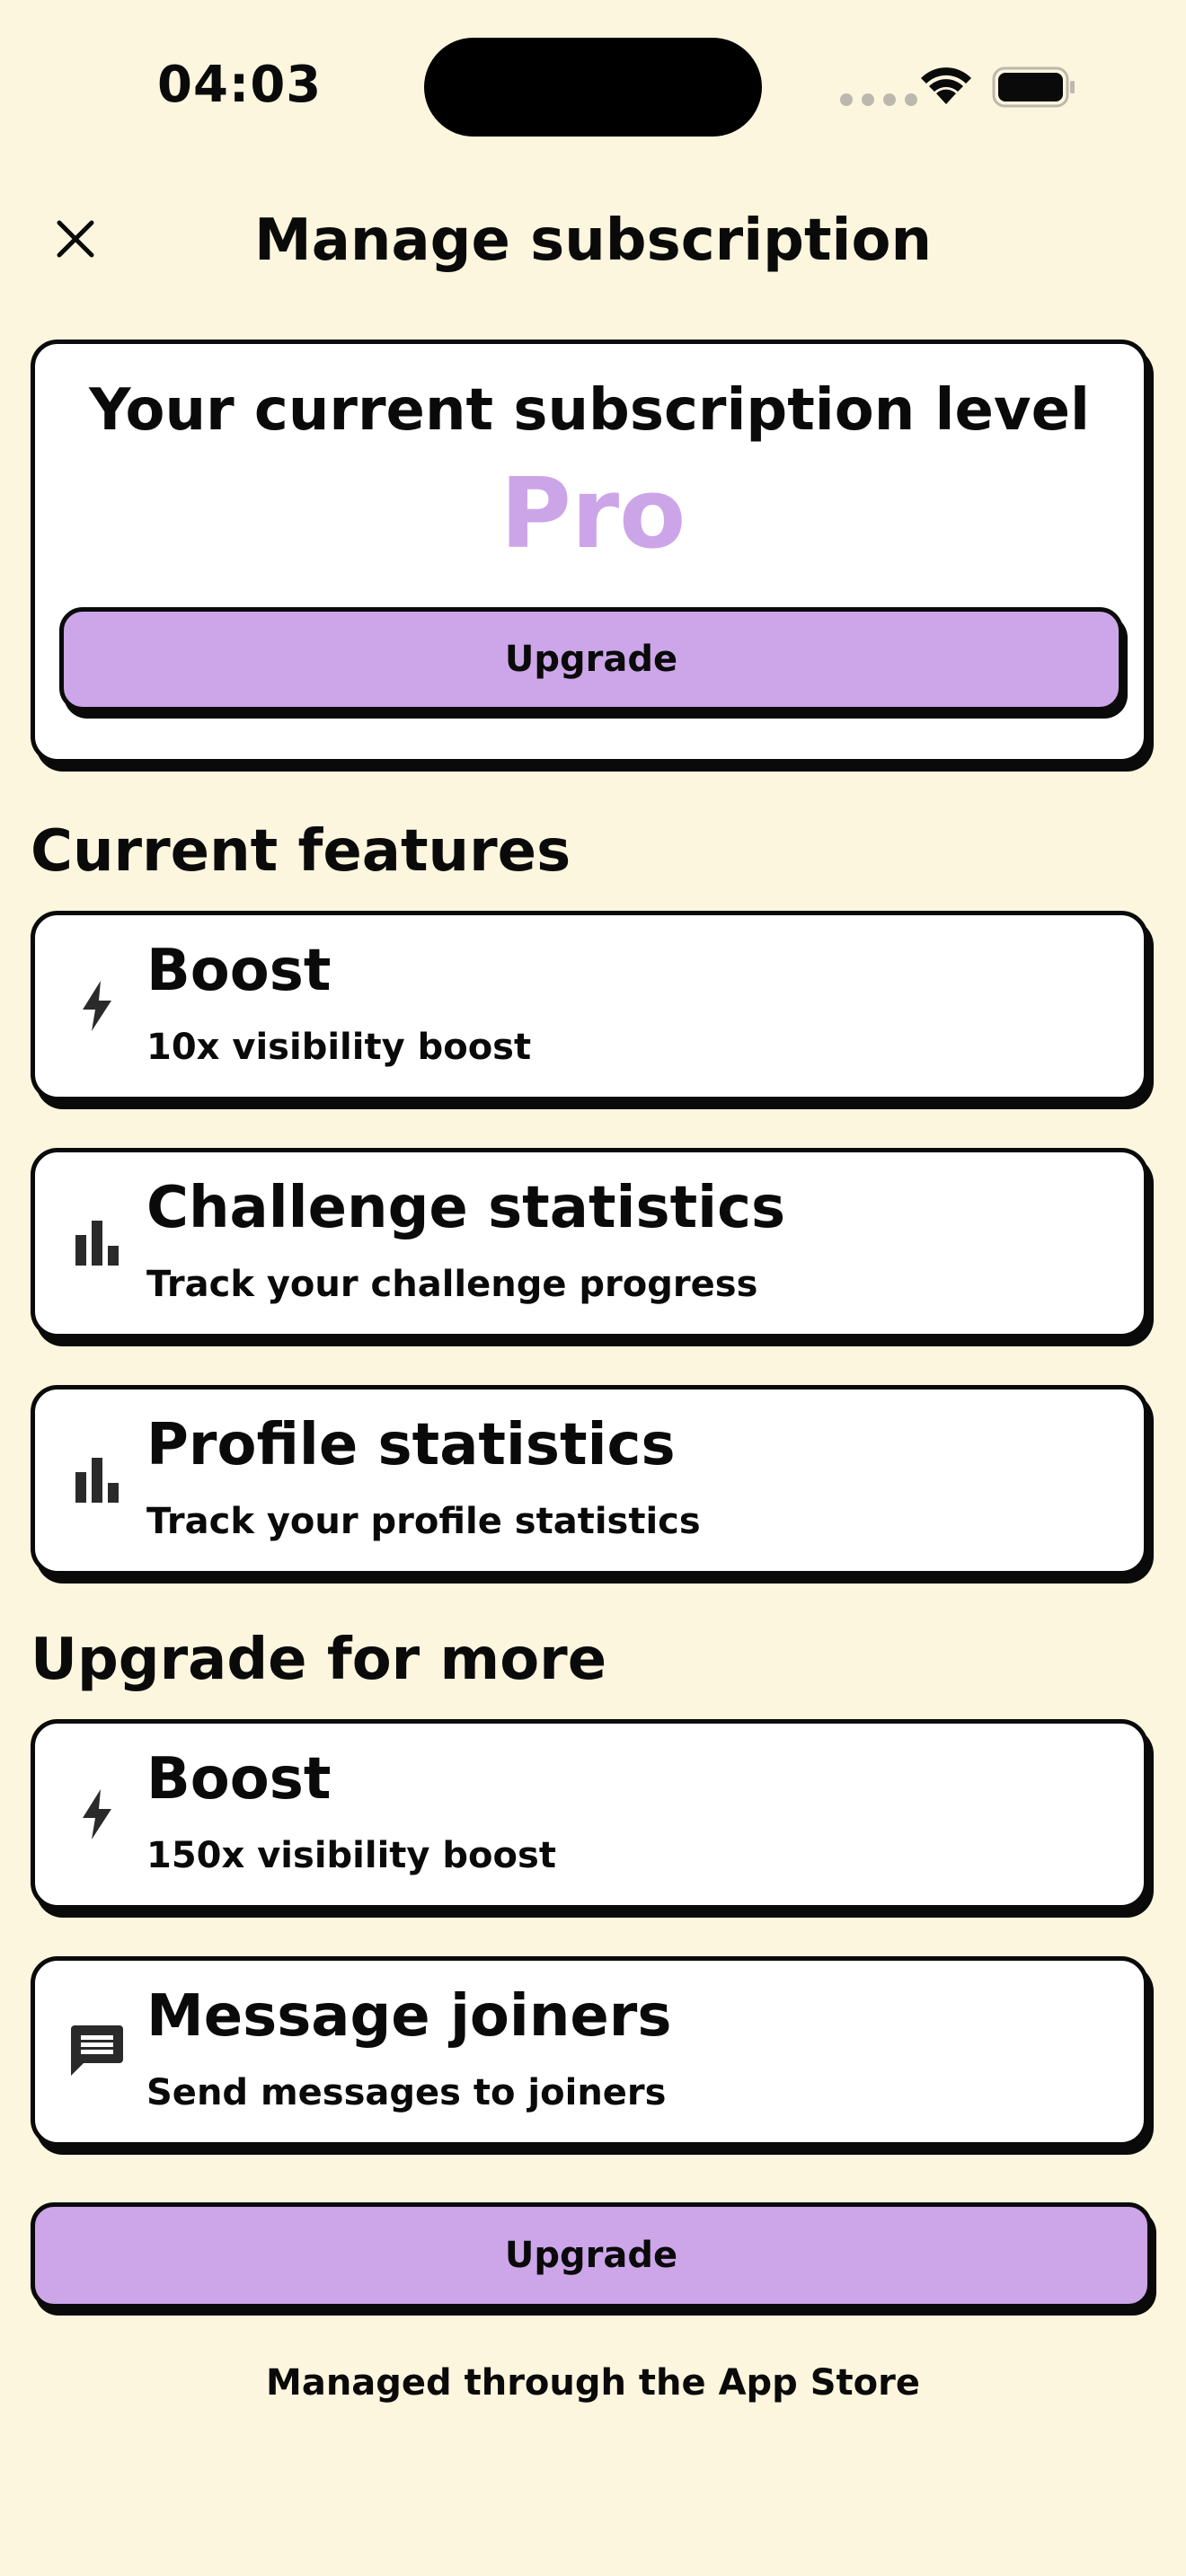  I want to click on current-features-title: Current features, so click(301, 851).